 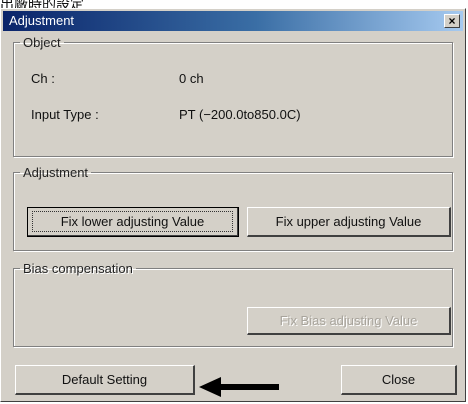 What do you see at coordinates (42, 42) in the screenshot?
I see `object-group-legend: Object` at bounding box center [42, 42].